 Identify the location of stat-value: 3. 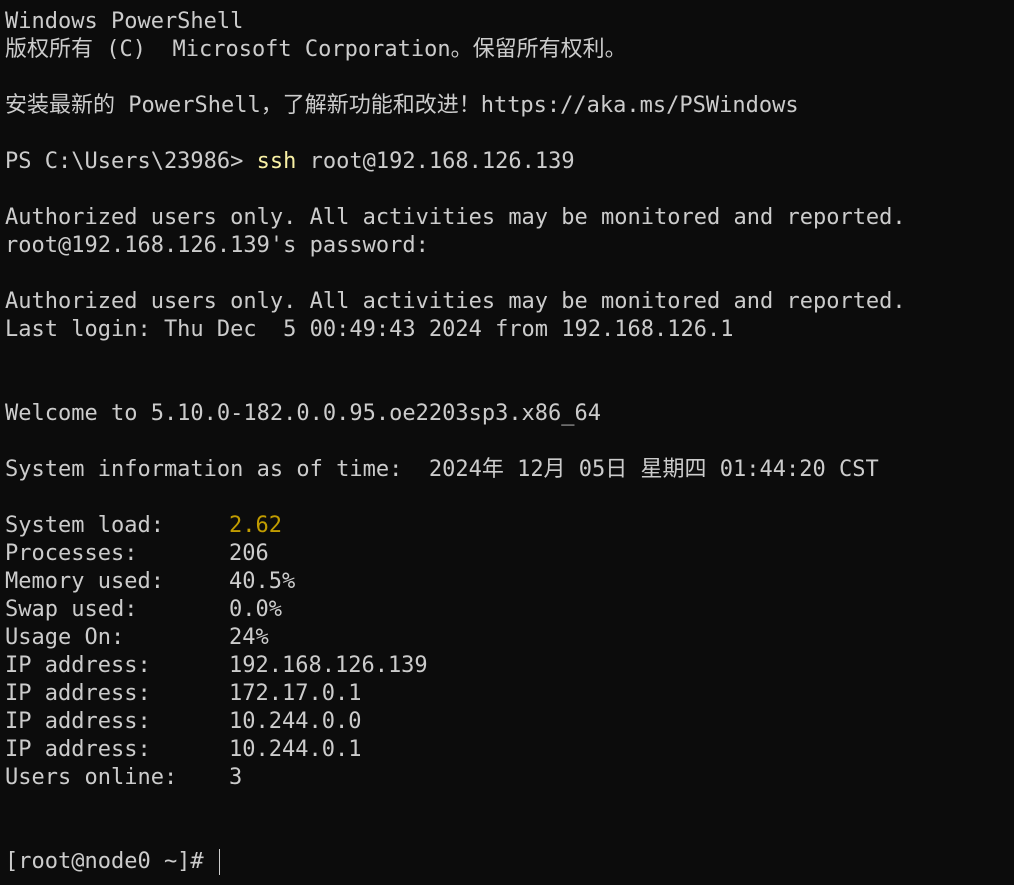
(236, 777).